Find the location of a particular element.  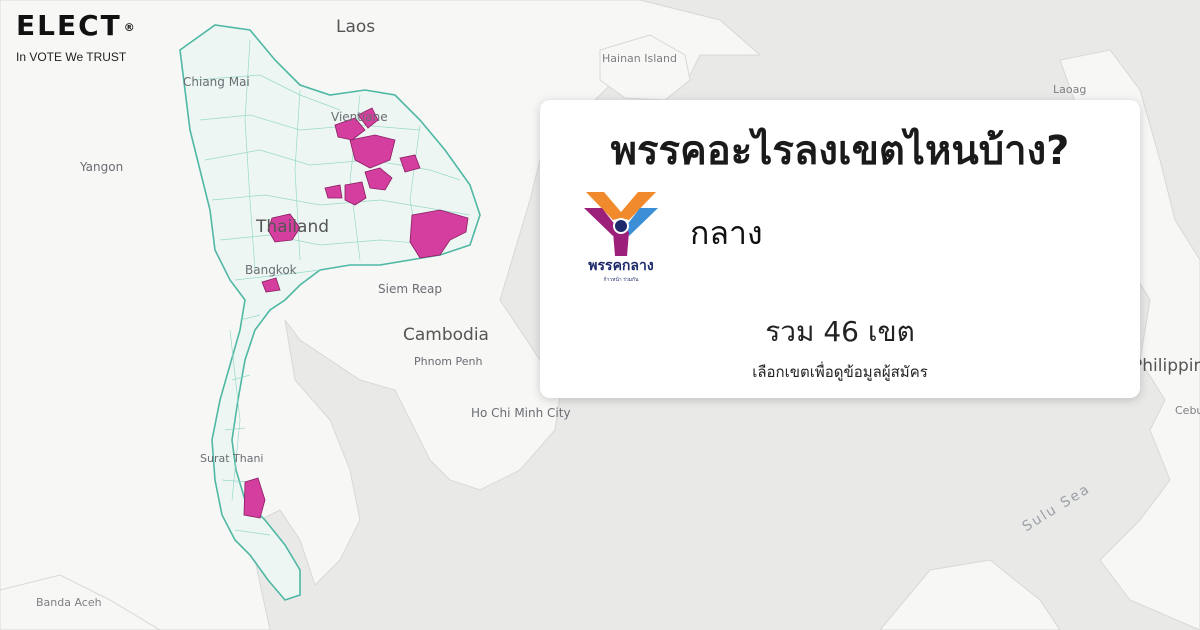

label-yangon: Yangon is located at coordinates (102, 167).